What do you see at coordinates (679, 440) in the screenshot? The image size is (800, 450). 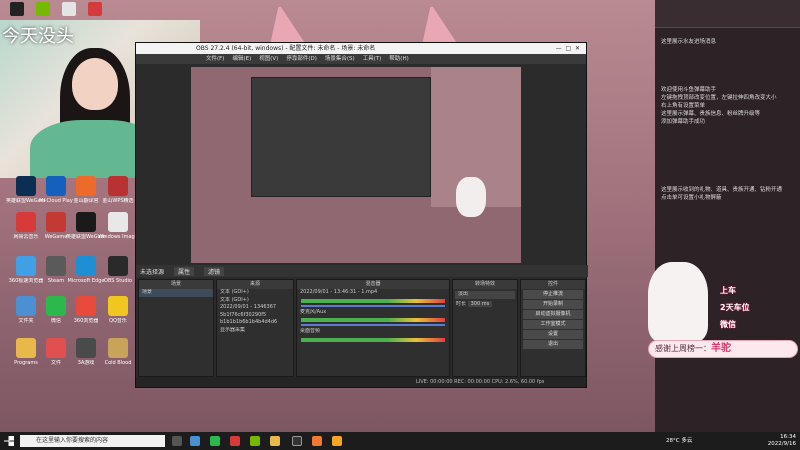 I see `weather: 28°C 多云` at bounding box center [679, 440].